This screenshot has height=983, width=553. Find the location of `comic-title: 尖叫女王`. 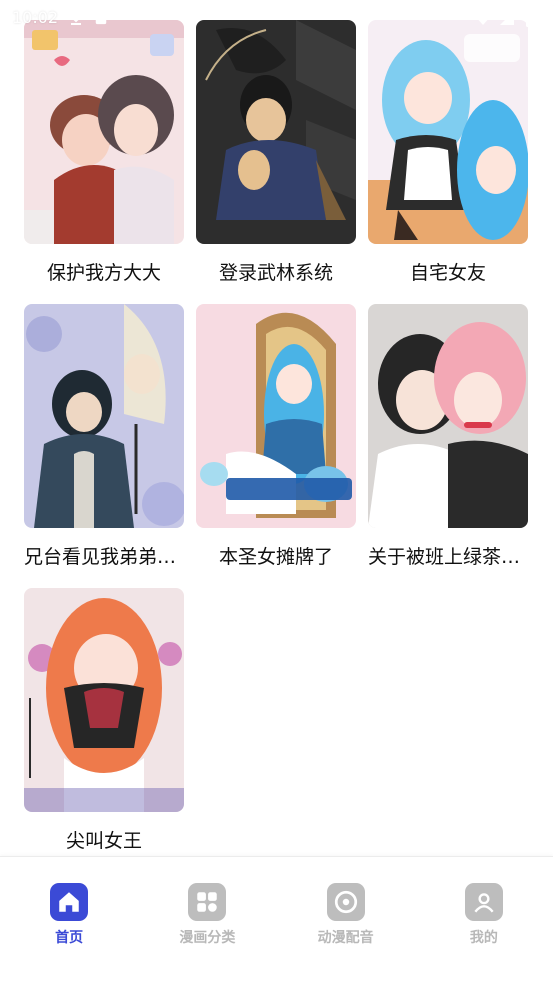

comic-title: 尖叫女王 is located at coordinates (104, 841).